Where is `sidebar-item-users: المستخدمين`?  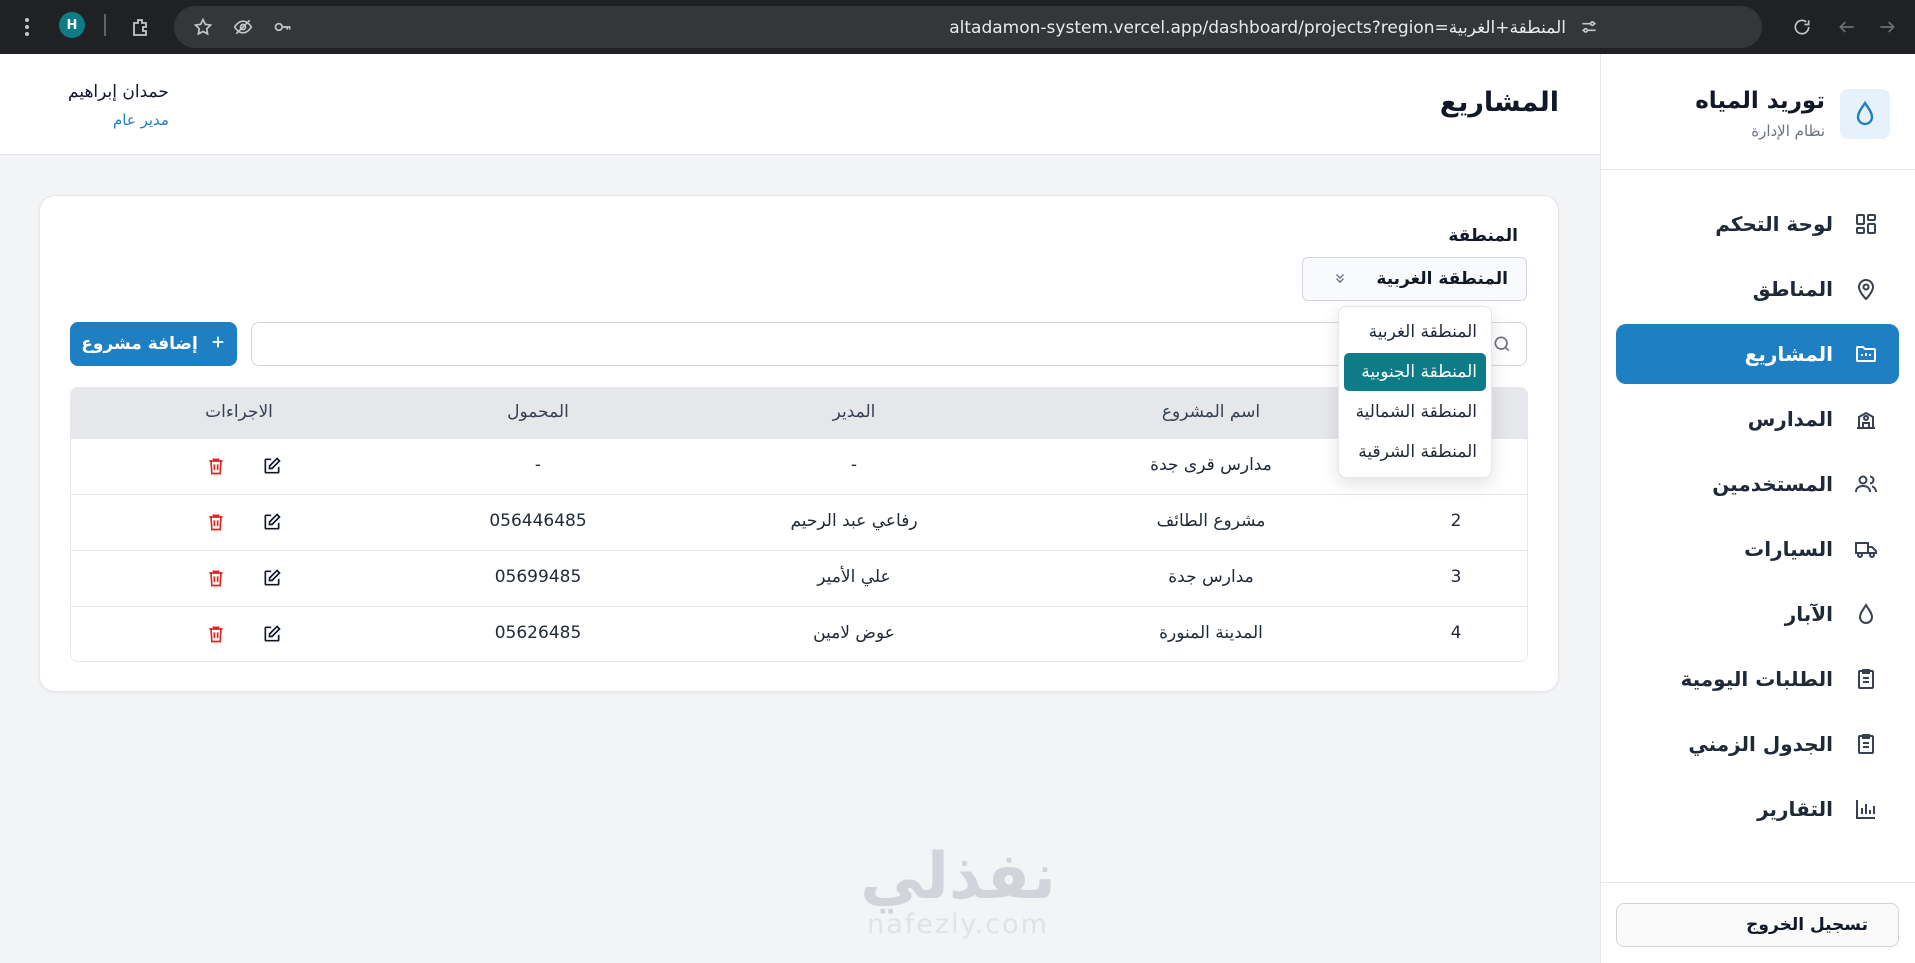 sidebar-item-users: المستخدمين is located at coordinates (1757, 484).